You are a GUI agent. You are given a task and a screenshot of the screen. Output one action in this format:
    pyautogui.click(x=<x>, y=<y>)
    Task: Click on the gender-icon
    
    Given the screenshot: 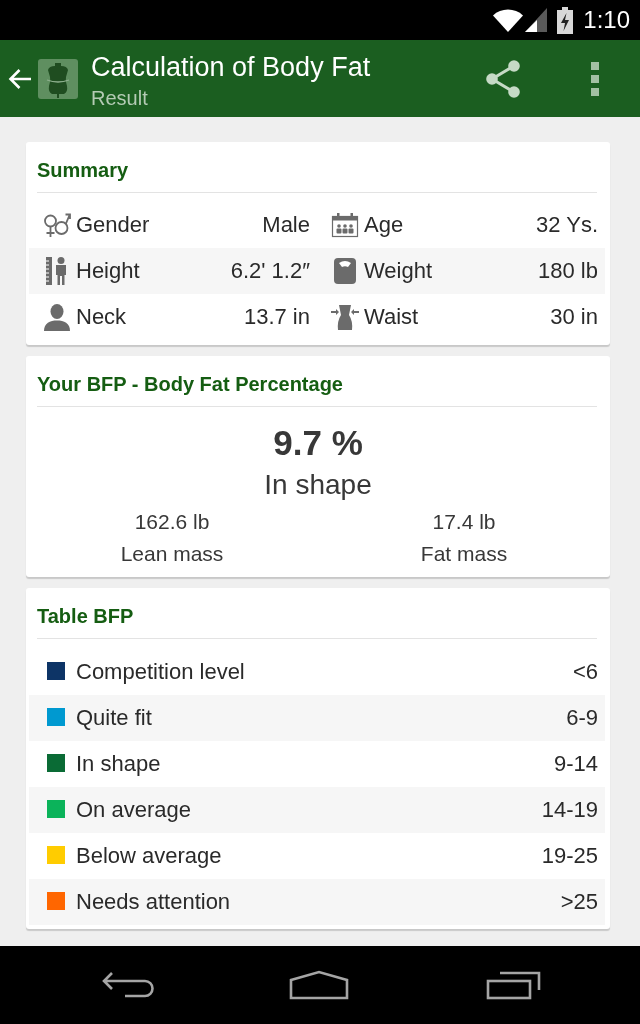 What is the action you would take?
    pyautogui.click(x=57, y=225)
    